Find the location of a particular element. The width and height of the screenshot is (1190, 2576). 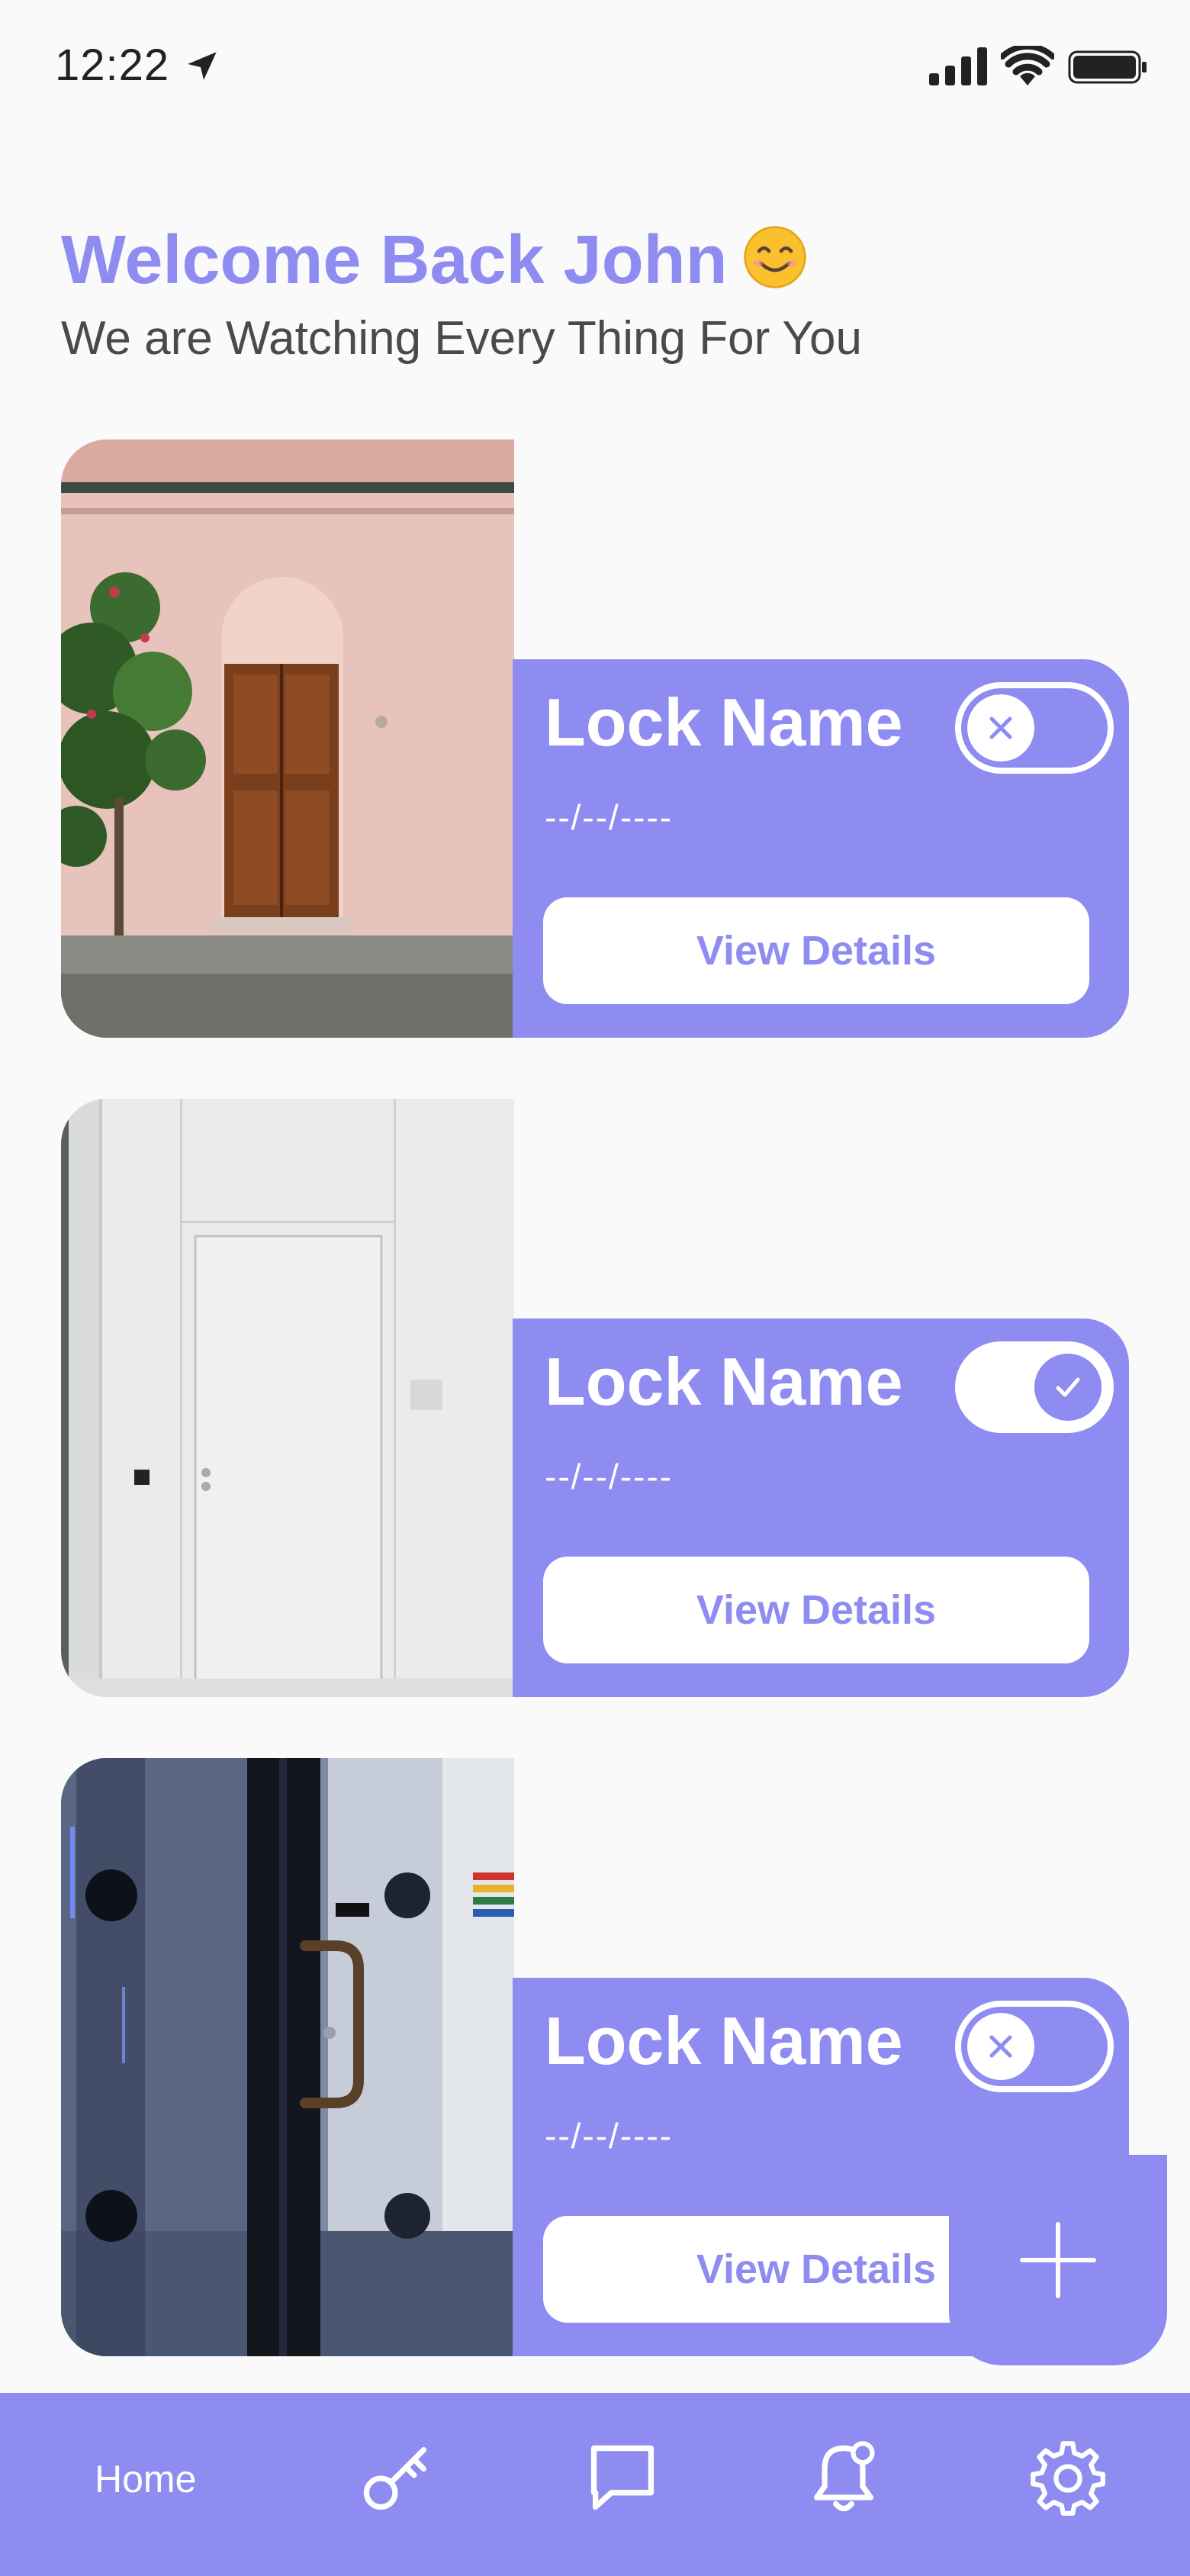

welcome-subtitle: We are Watching Every Thing For You is located at coordinates (461, 338).